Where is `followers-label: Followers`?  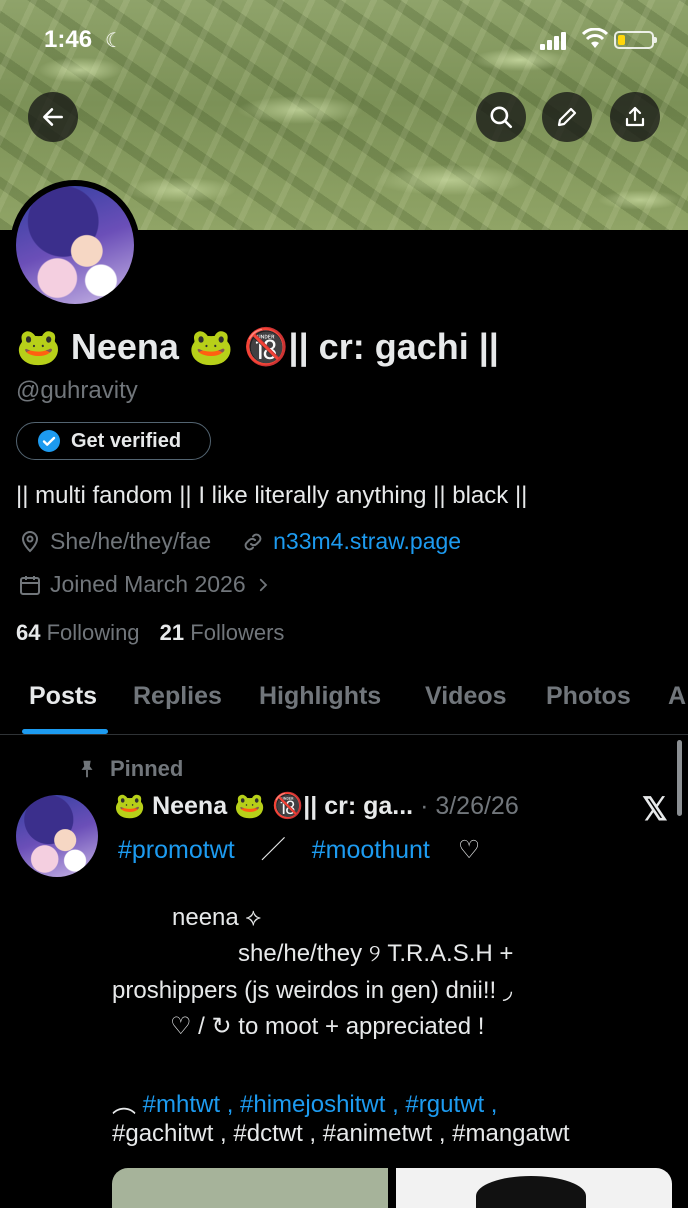
followers-label: Followers is located at coordinates (237, 632).